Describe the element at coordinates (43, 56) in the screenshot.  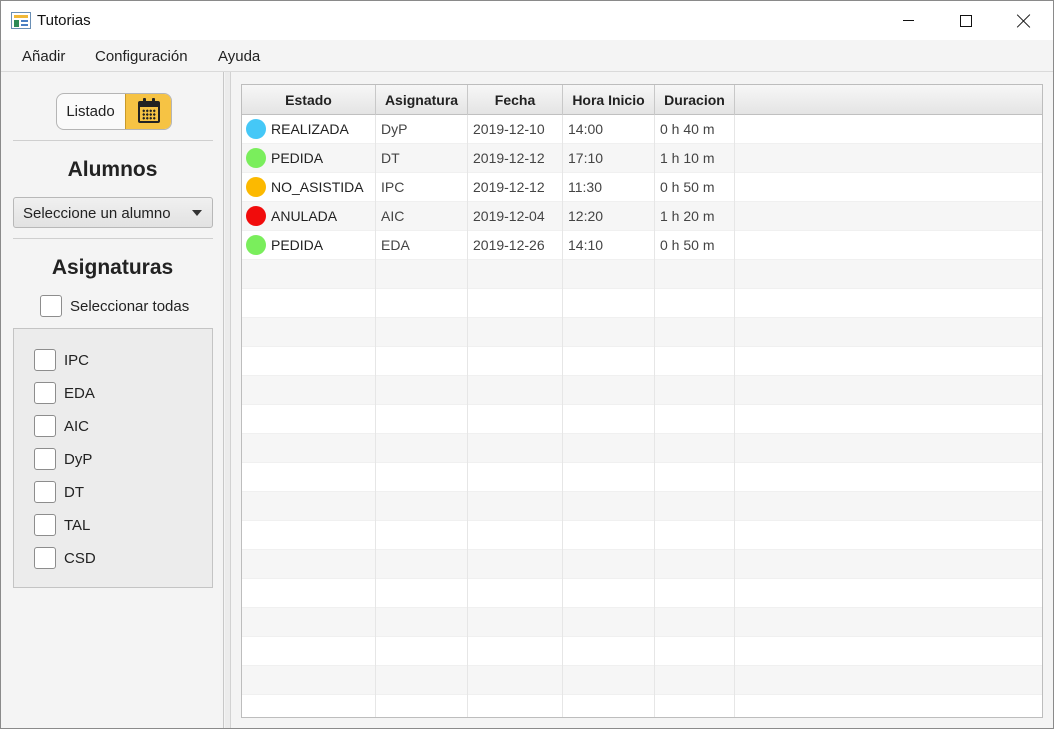
I see `menu-anadir: Añadir` at that location.